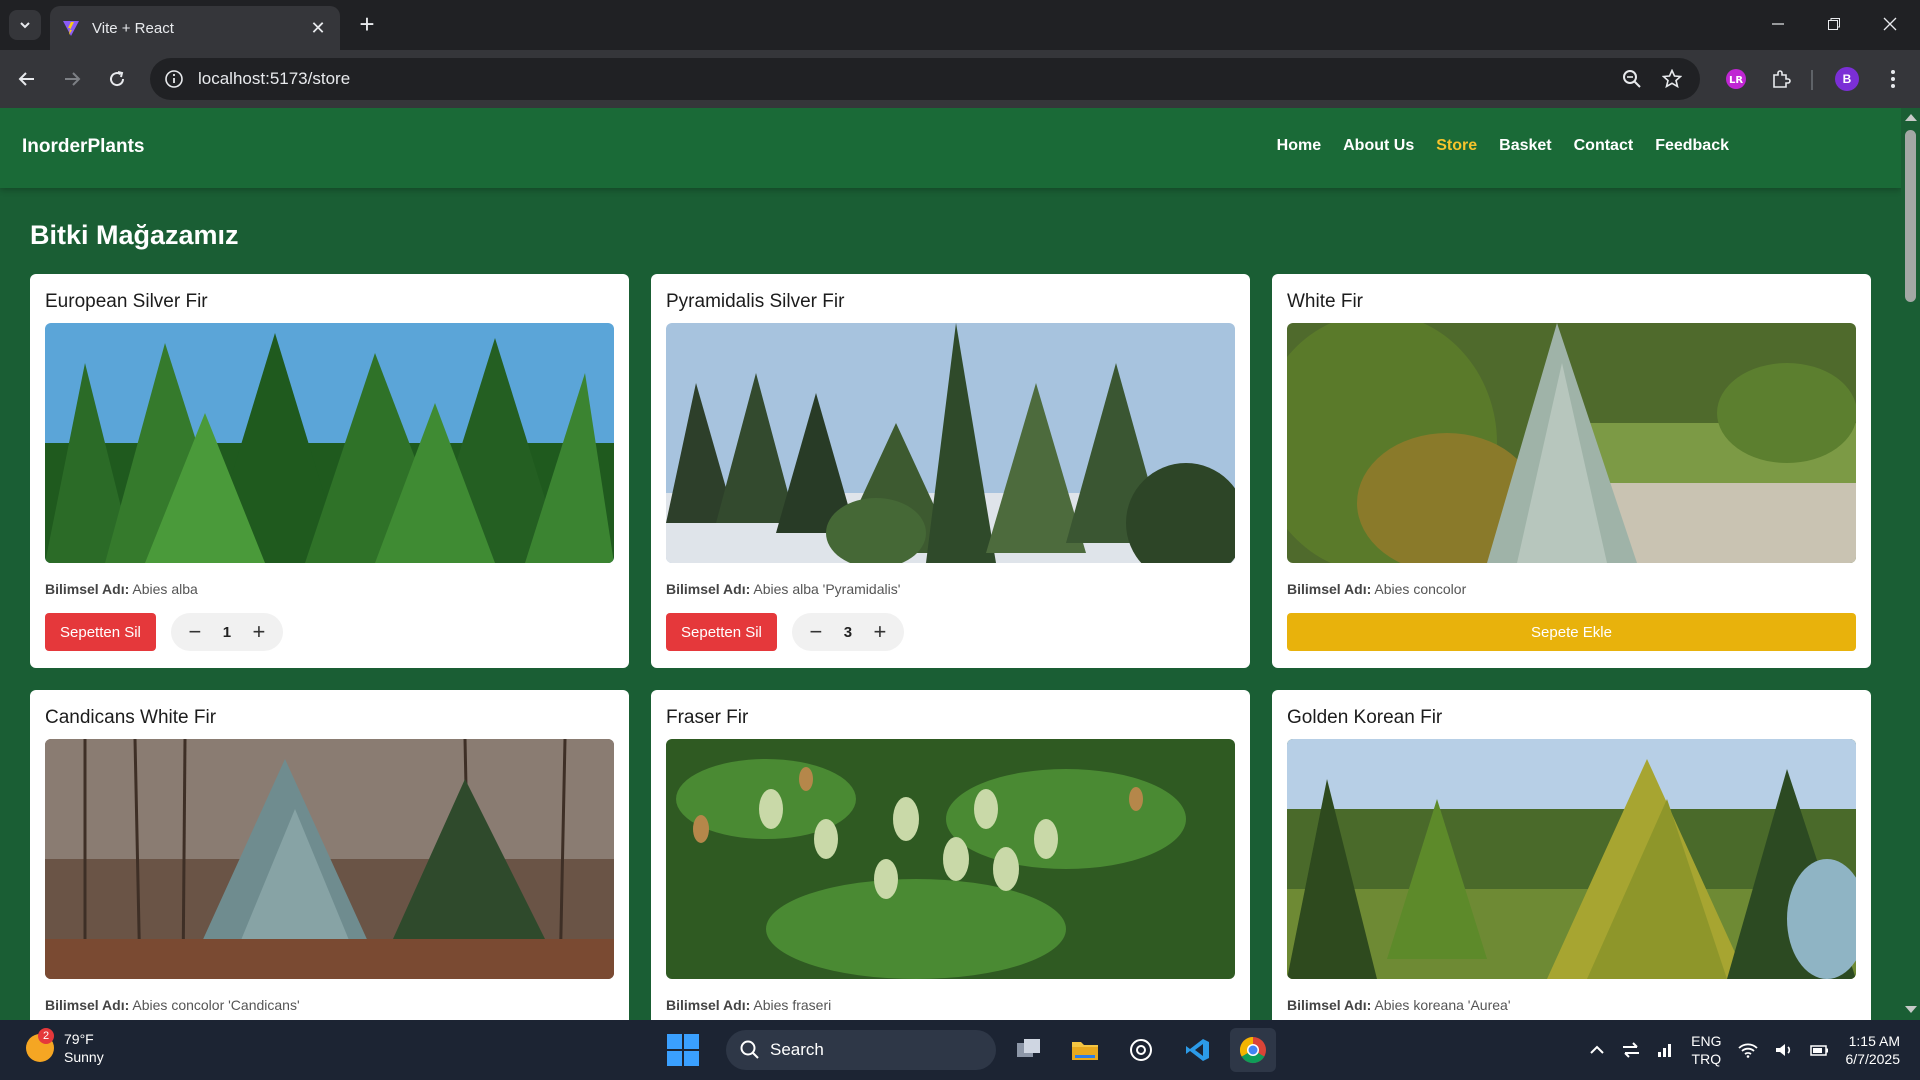 This screenshot has height=1080, width=1920. I want to click on arrow-right-icon, so click(73, 79).